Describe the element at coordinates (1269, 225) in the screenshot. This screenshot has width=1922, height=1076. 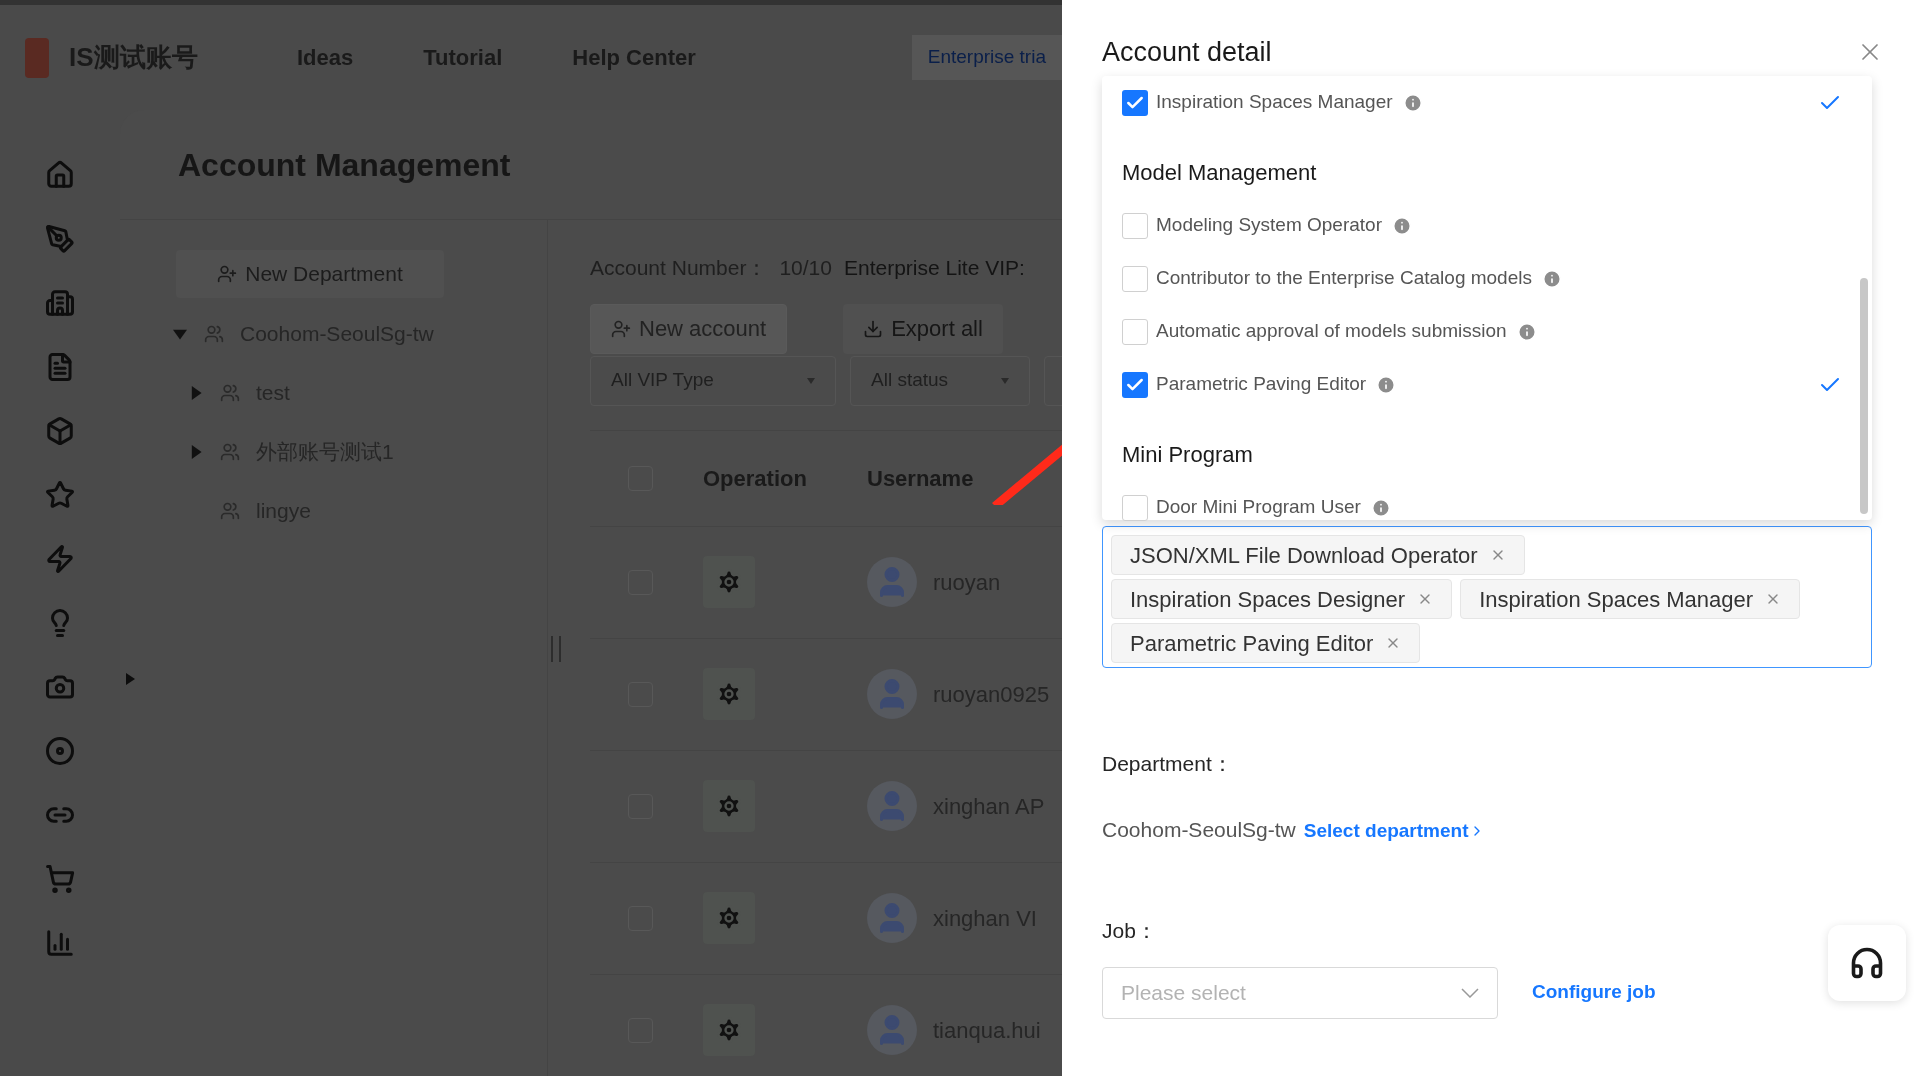
I see `option-label: Modeling System Operator` at that location.